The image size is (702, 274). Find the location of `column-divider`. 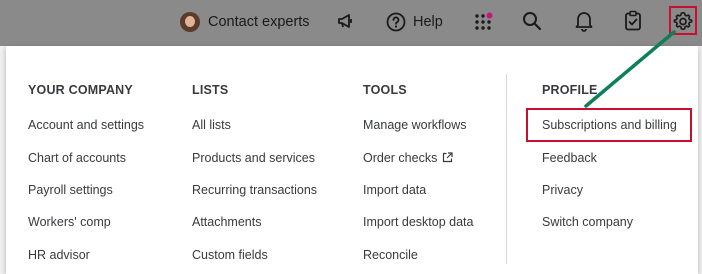

column-divider is located at coordinates (506, 169).